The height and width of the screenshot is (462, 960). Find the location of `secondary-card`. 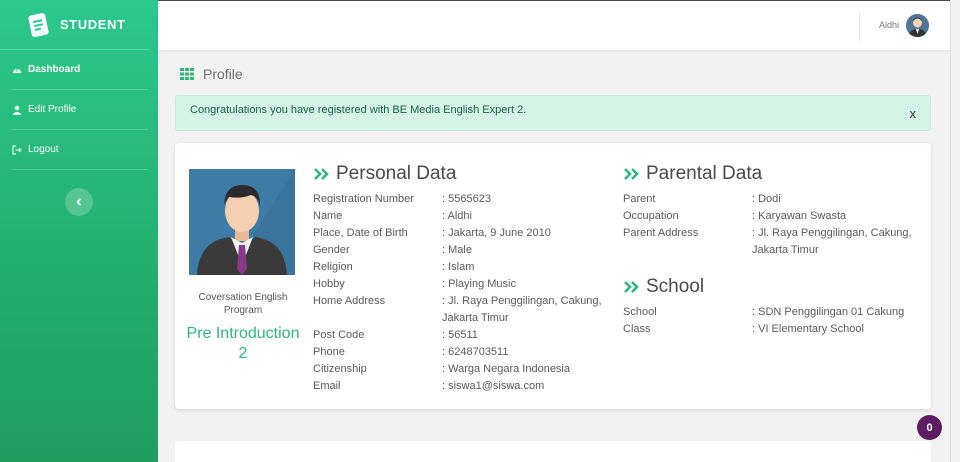

secondary-card is located at coordinates (553, 451).